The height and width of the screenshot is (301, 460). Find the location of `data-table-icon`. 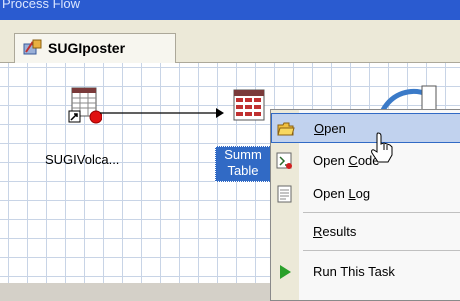

data-table-icon is located at coordinates (85, 105).